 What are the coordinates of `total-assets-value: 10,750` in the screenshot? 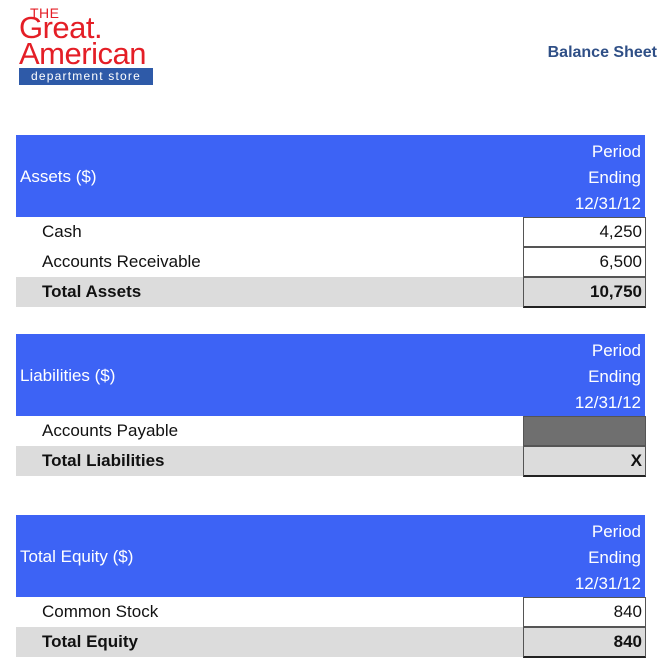 It's located at (584, 292).